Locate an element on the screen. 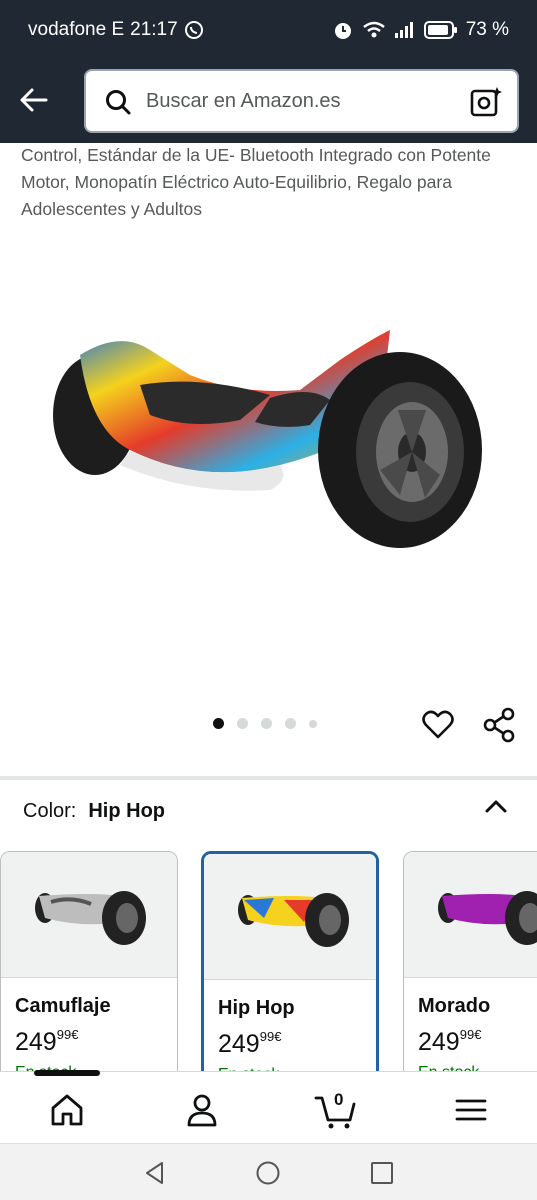  system-home-icon is located at coordinates (268, 1173).